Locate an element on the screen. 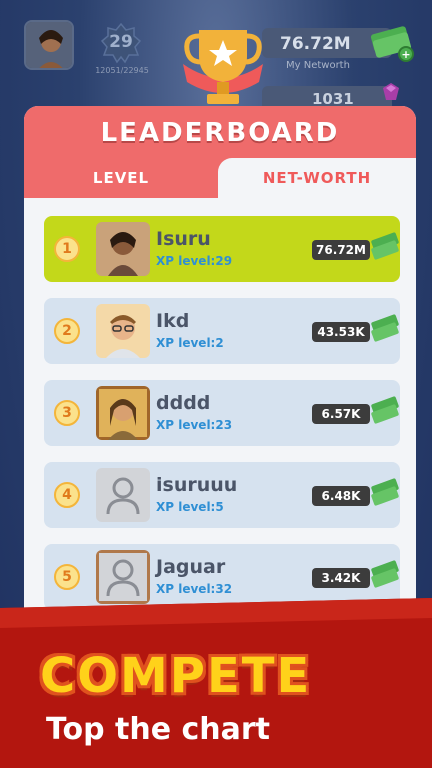 The height and width of the screenshot is (768, 432). trophy-icon is located at coordinates (223, 67).